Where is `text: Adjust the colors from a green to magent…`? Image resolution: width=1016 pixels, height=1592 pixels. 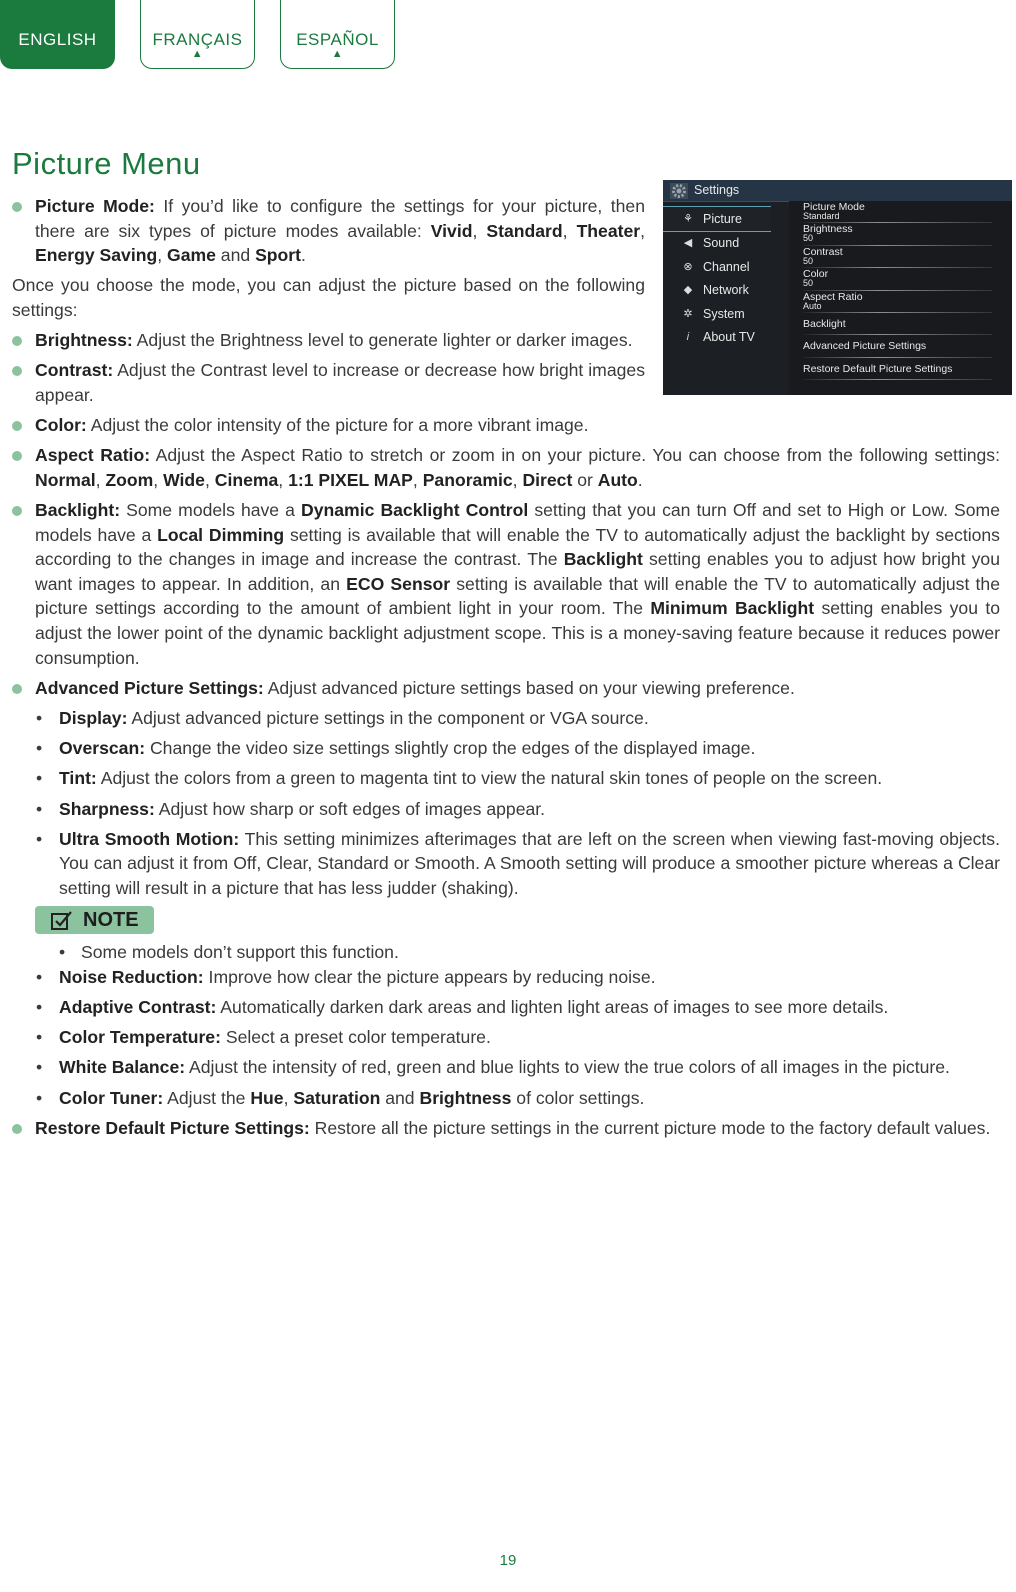 text: Adjust the colors from a green to magent… is located at coordinates (489, 778).